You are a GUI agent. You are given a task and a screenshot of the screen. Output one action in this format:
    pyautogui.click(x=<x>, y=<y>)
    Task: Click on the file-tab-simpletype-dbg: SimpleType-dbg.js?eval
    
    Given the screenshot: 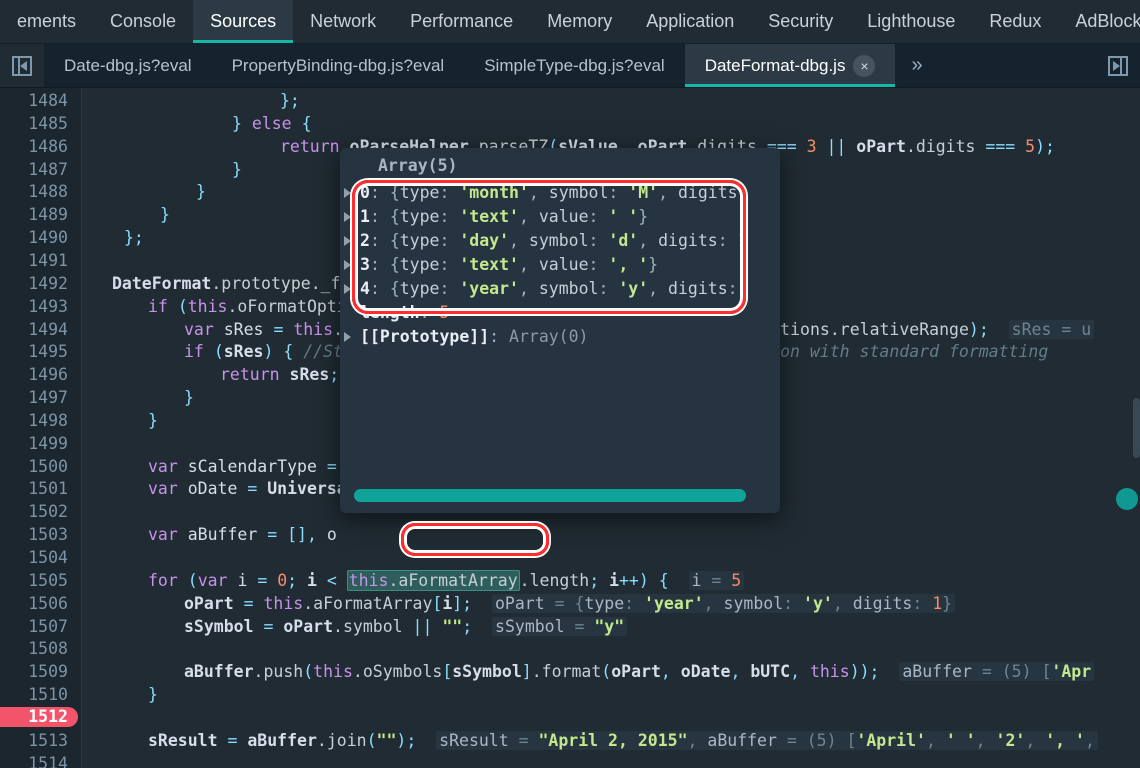 What is the action you would take?
    pyautogui.click(x=574, y=65)
    